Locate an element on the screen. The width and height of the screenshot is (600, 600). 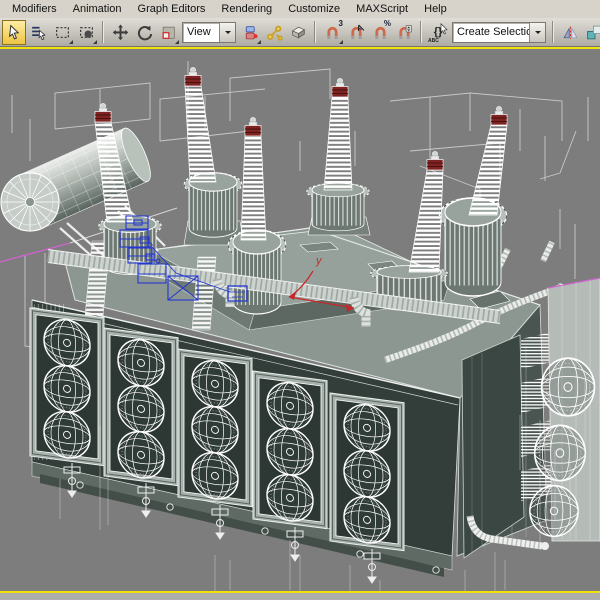
angle-snap-icon is located at coordinates (357, 31).